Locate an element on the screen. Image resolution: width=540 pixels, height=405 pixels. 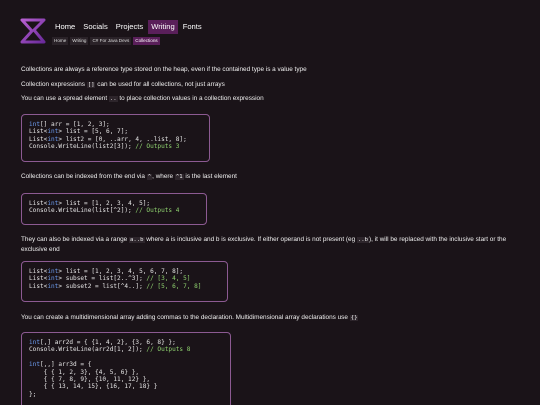
breadcrumb-writing: Writing is located at coordinates (79, 41).